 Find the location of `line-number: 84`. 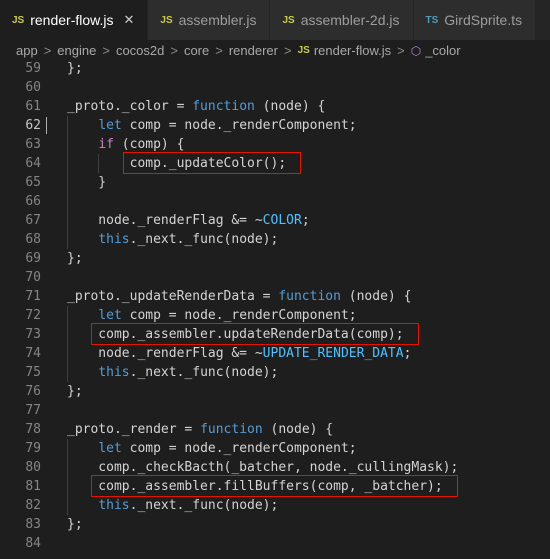

line-number: 84 is located at coordinates (33, 543).